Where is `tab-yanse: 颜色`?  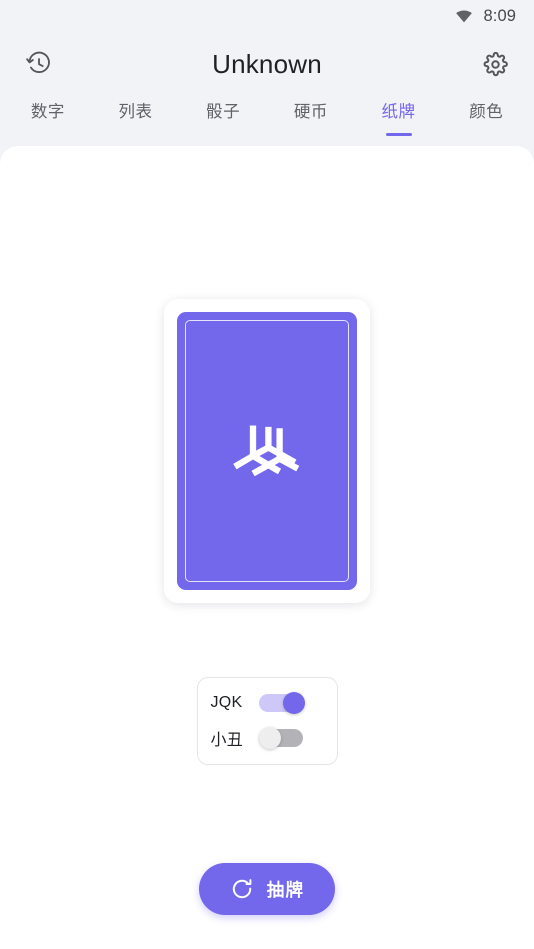
tab-yanse: 颜色 is located at coordinates (486, 119).